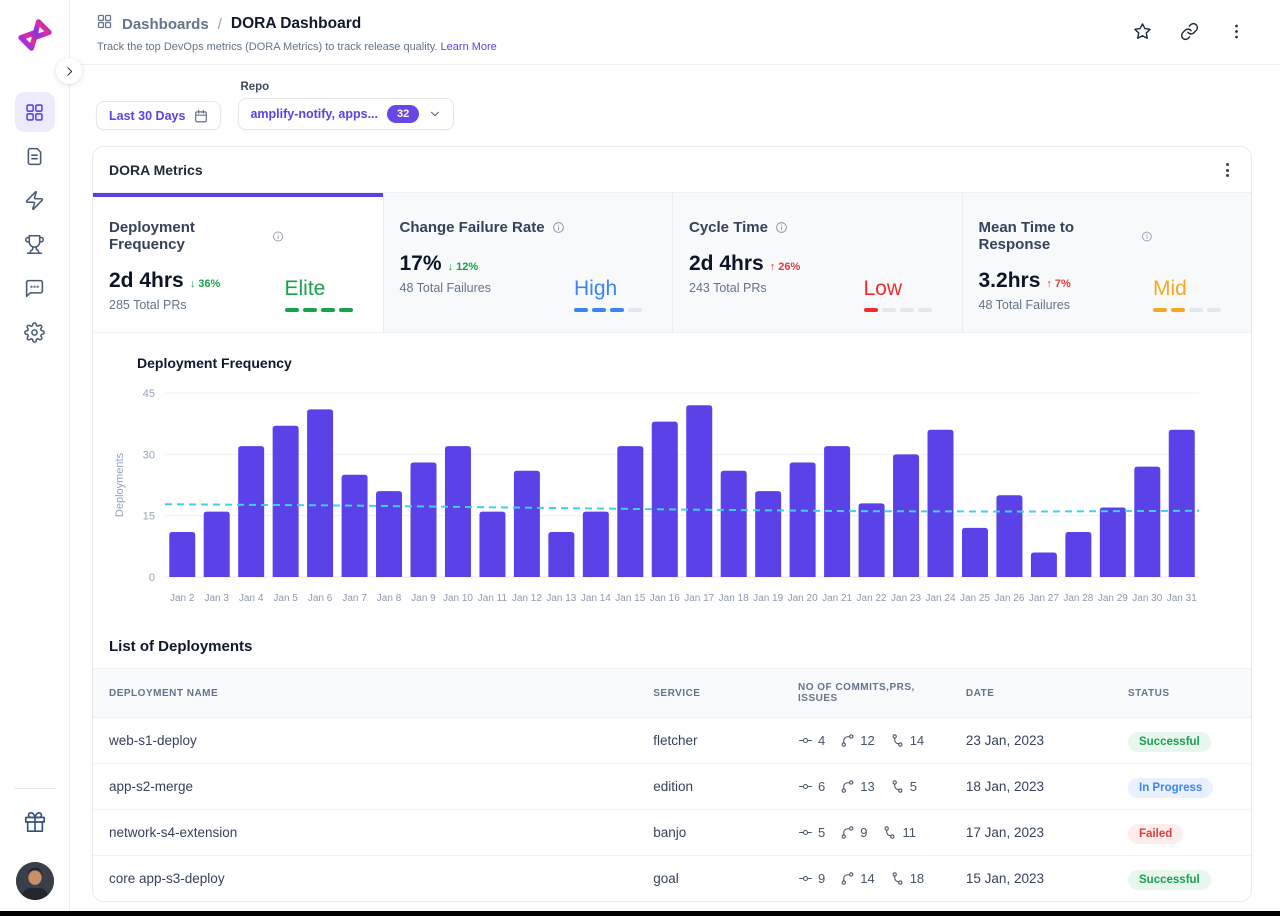 The image size is (1280, 916). I want to click on learn-more-link: Learn More, so click(469, 47).